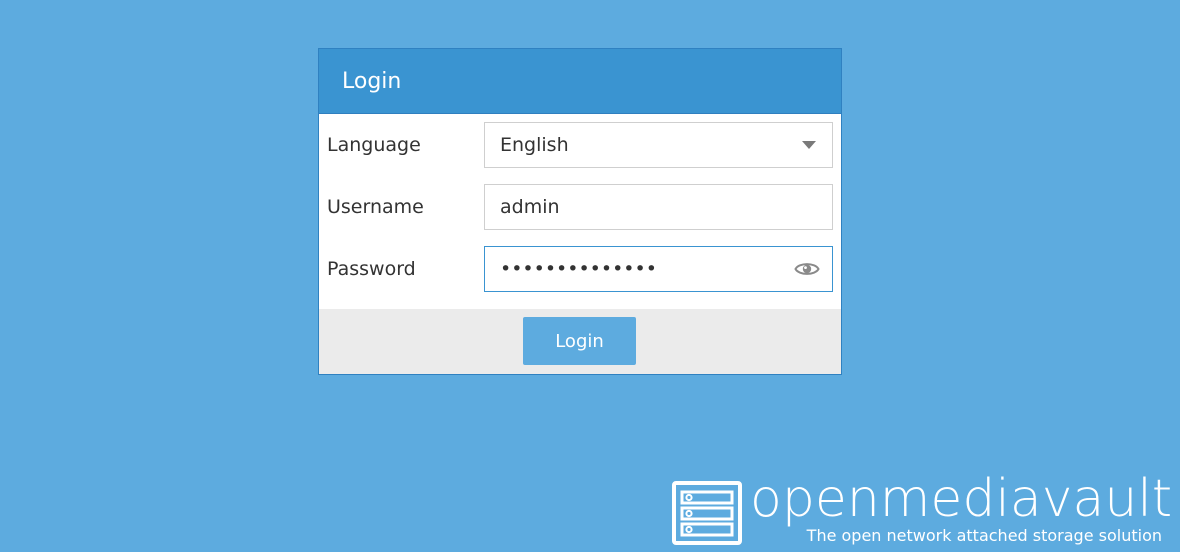 This screenshot has height=552, width=1180. I want to click on button-bar: Login, so click(580, 341).